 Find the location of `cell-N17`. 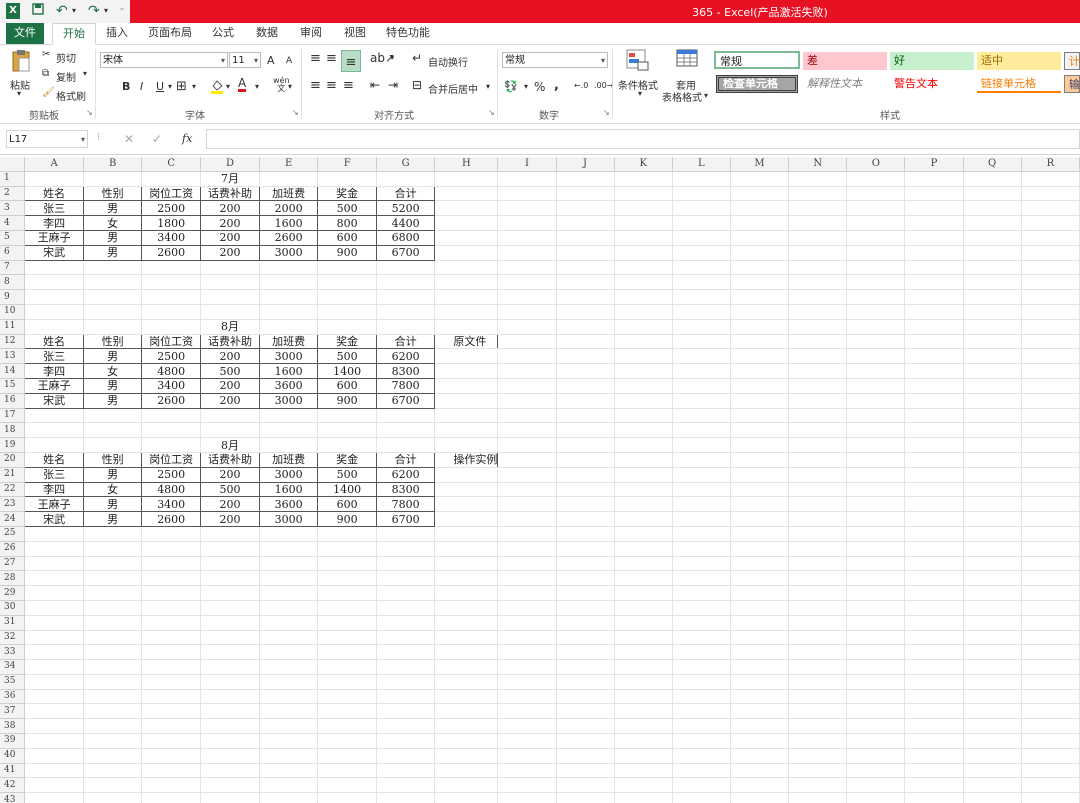

cell-N17 is located at coordinates (818, 416).